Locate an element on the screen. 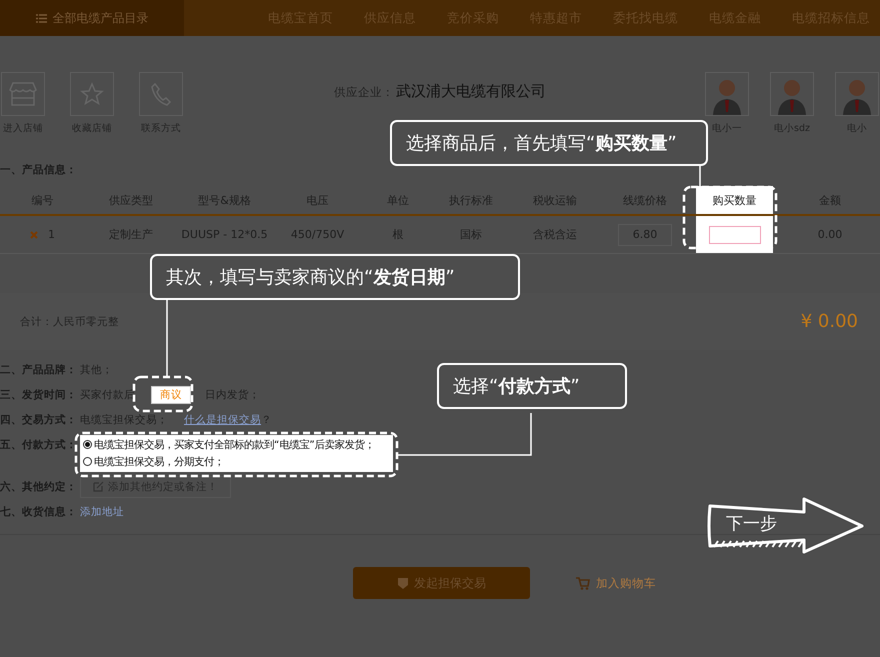 This screenshot has width=880, height=657. store-icon is located at coordinates (23, 94).